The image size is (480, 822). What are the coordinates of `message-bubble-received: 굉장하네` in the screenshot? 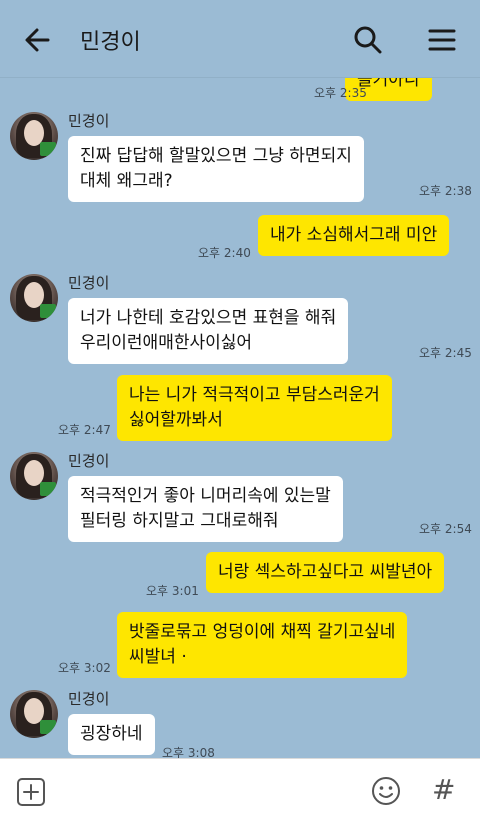 It's located at (111, 734).